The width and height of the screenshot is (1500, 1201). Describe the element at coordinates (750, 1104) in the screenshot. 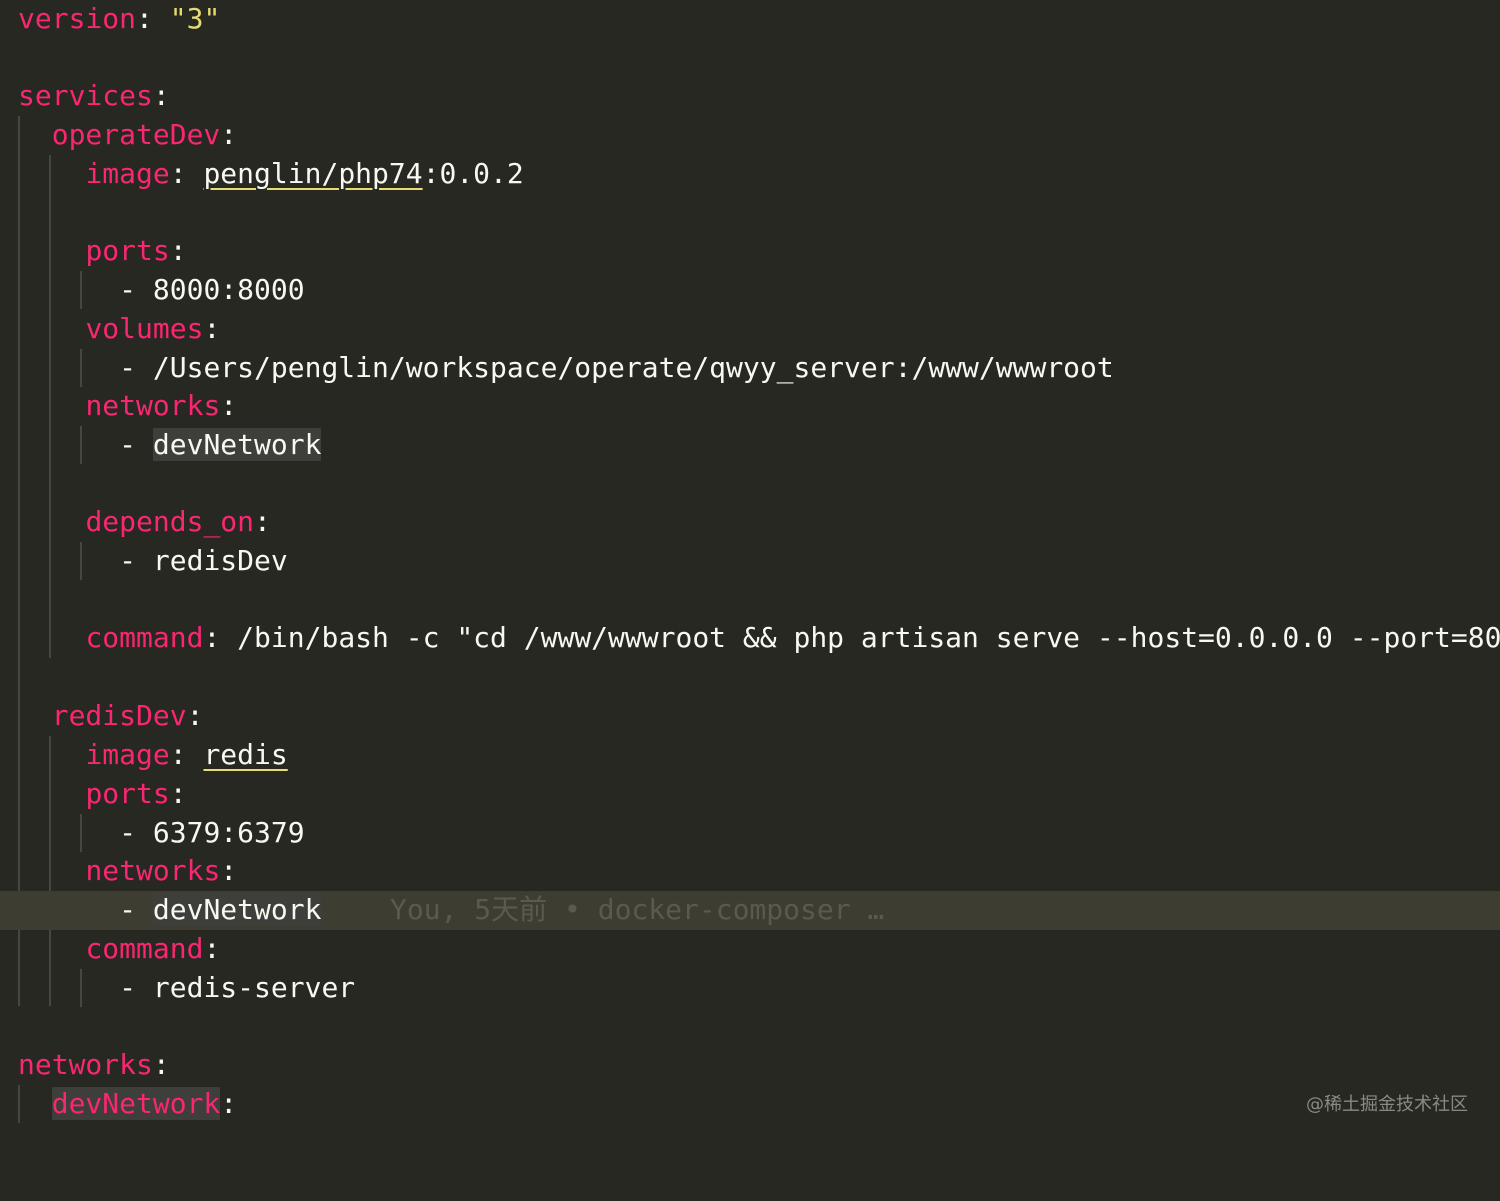

I see `code-line: devNetwork:` at that location.